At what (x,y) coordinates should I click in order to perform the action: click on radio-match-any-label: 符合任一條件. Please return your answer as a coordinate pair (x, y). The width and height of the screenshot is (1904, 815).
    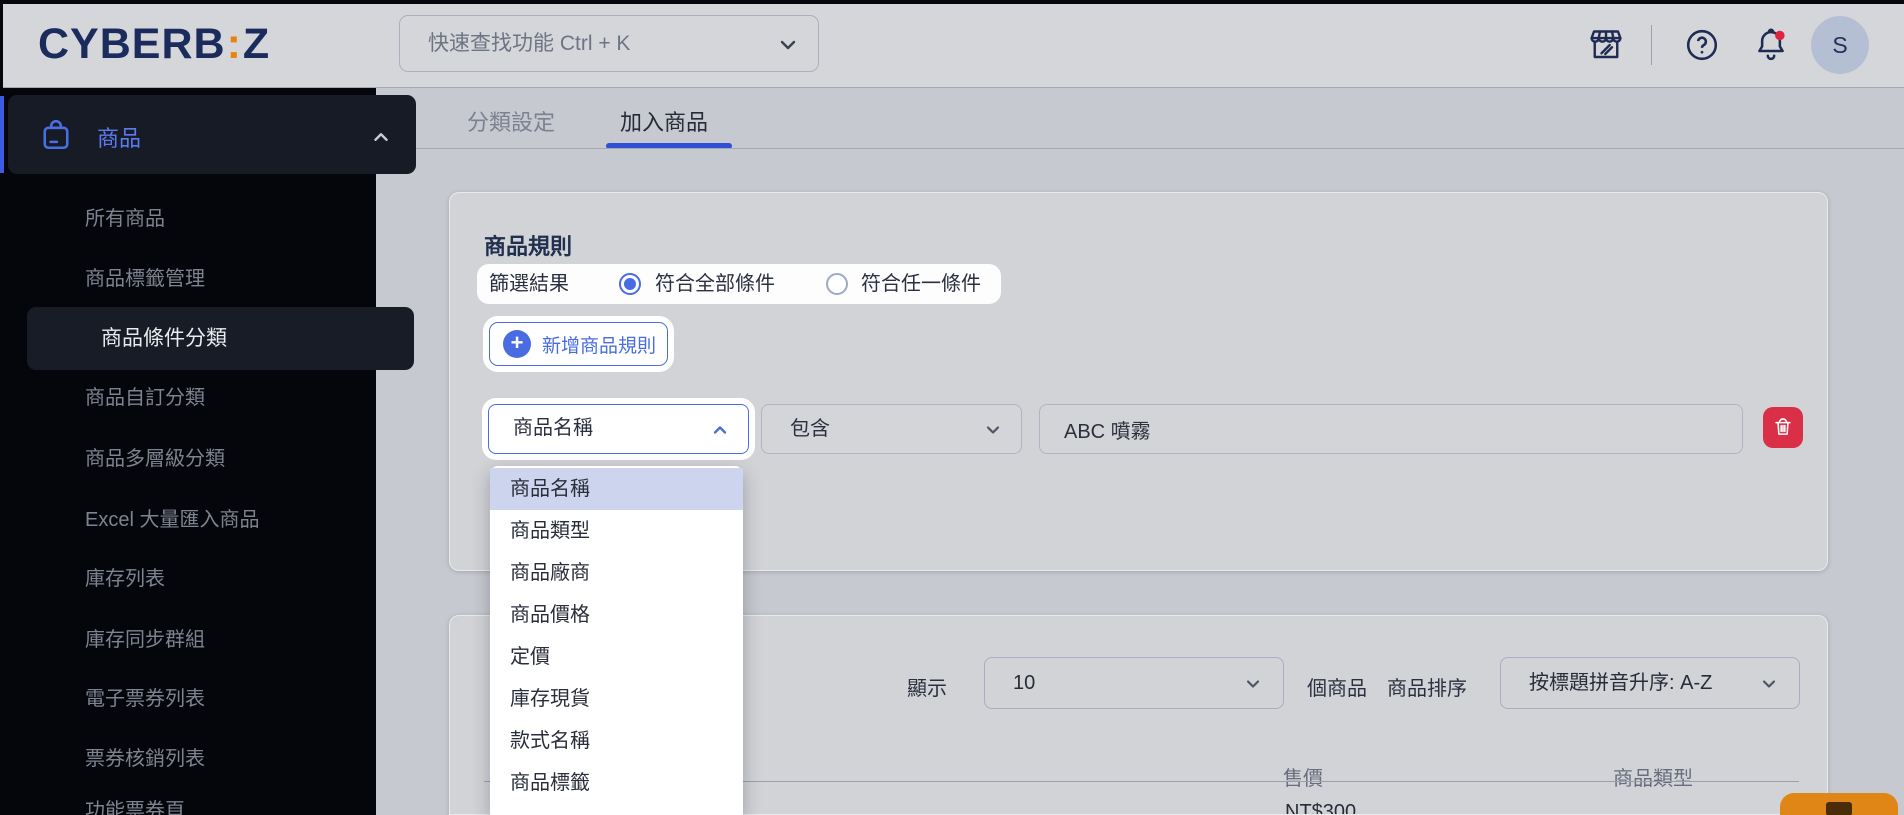
    Looking at the image, I should click on (921, 284).